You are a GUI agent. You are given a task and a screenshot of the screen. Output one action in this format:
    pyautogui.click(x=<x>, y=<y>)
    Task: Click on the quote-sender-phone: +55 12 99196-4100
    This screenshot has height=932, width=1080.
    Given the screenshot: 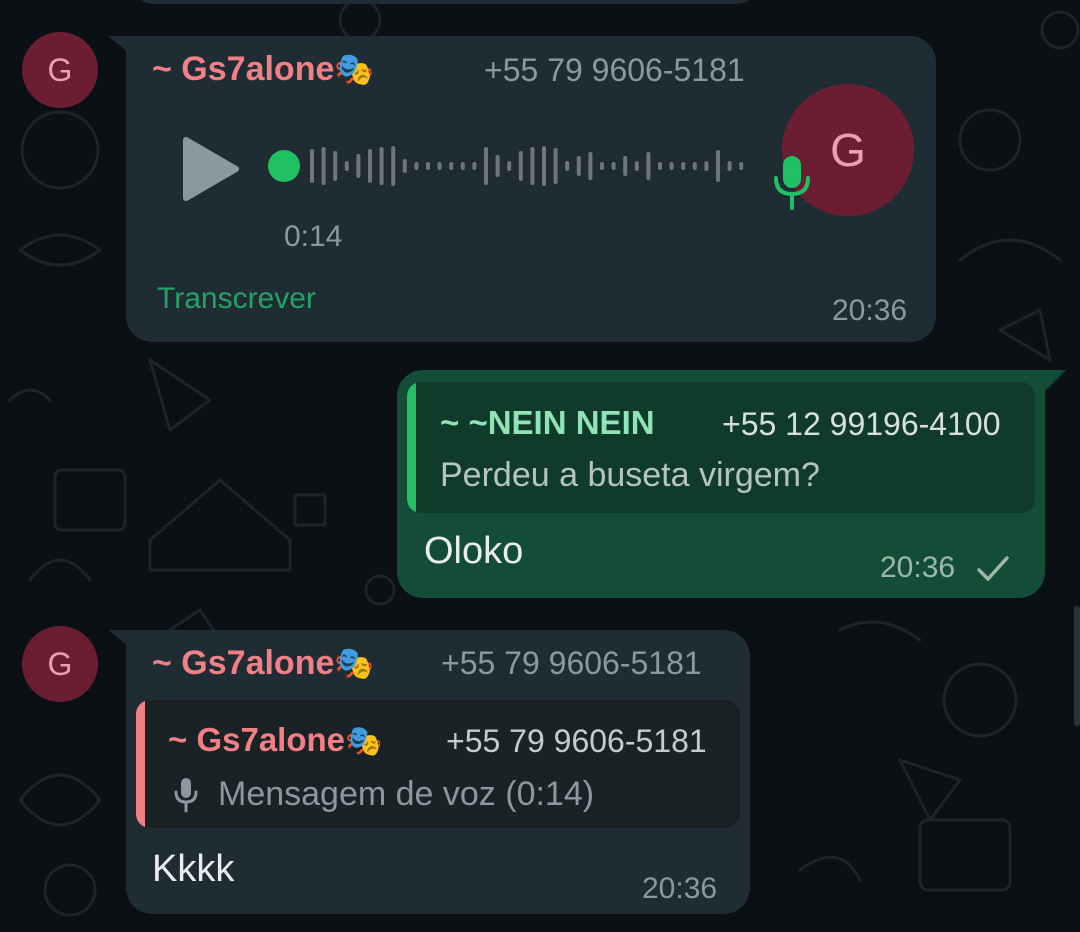 What is the action you would take?
    pyautogui.click(x=861, y=424)
    